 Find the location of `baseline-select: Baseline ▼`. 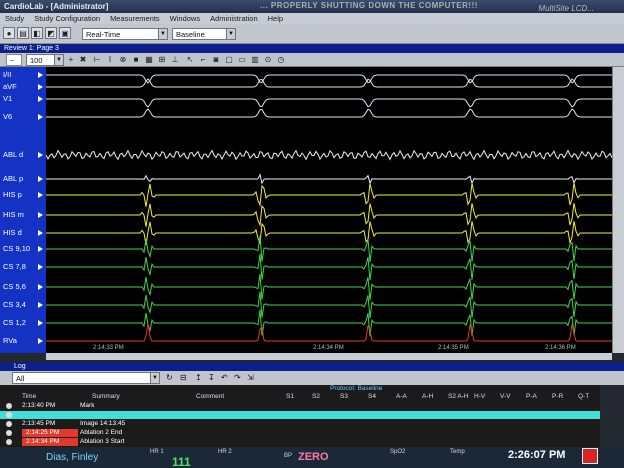

baseline-select: Baseline ▼ is located at coordinates (204, 34).